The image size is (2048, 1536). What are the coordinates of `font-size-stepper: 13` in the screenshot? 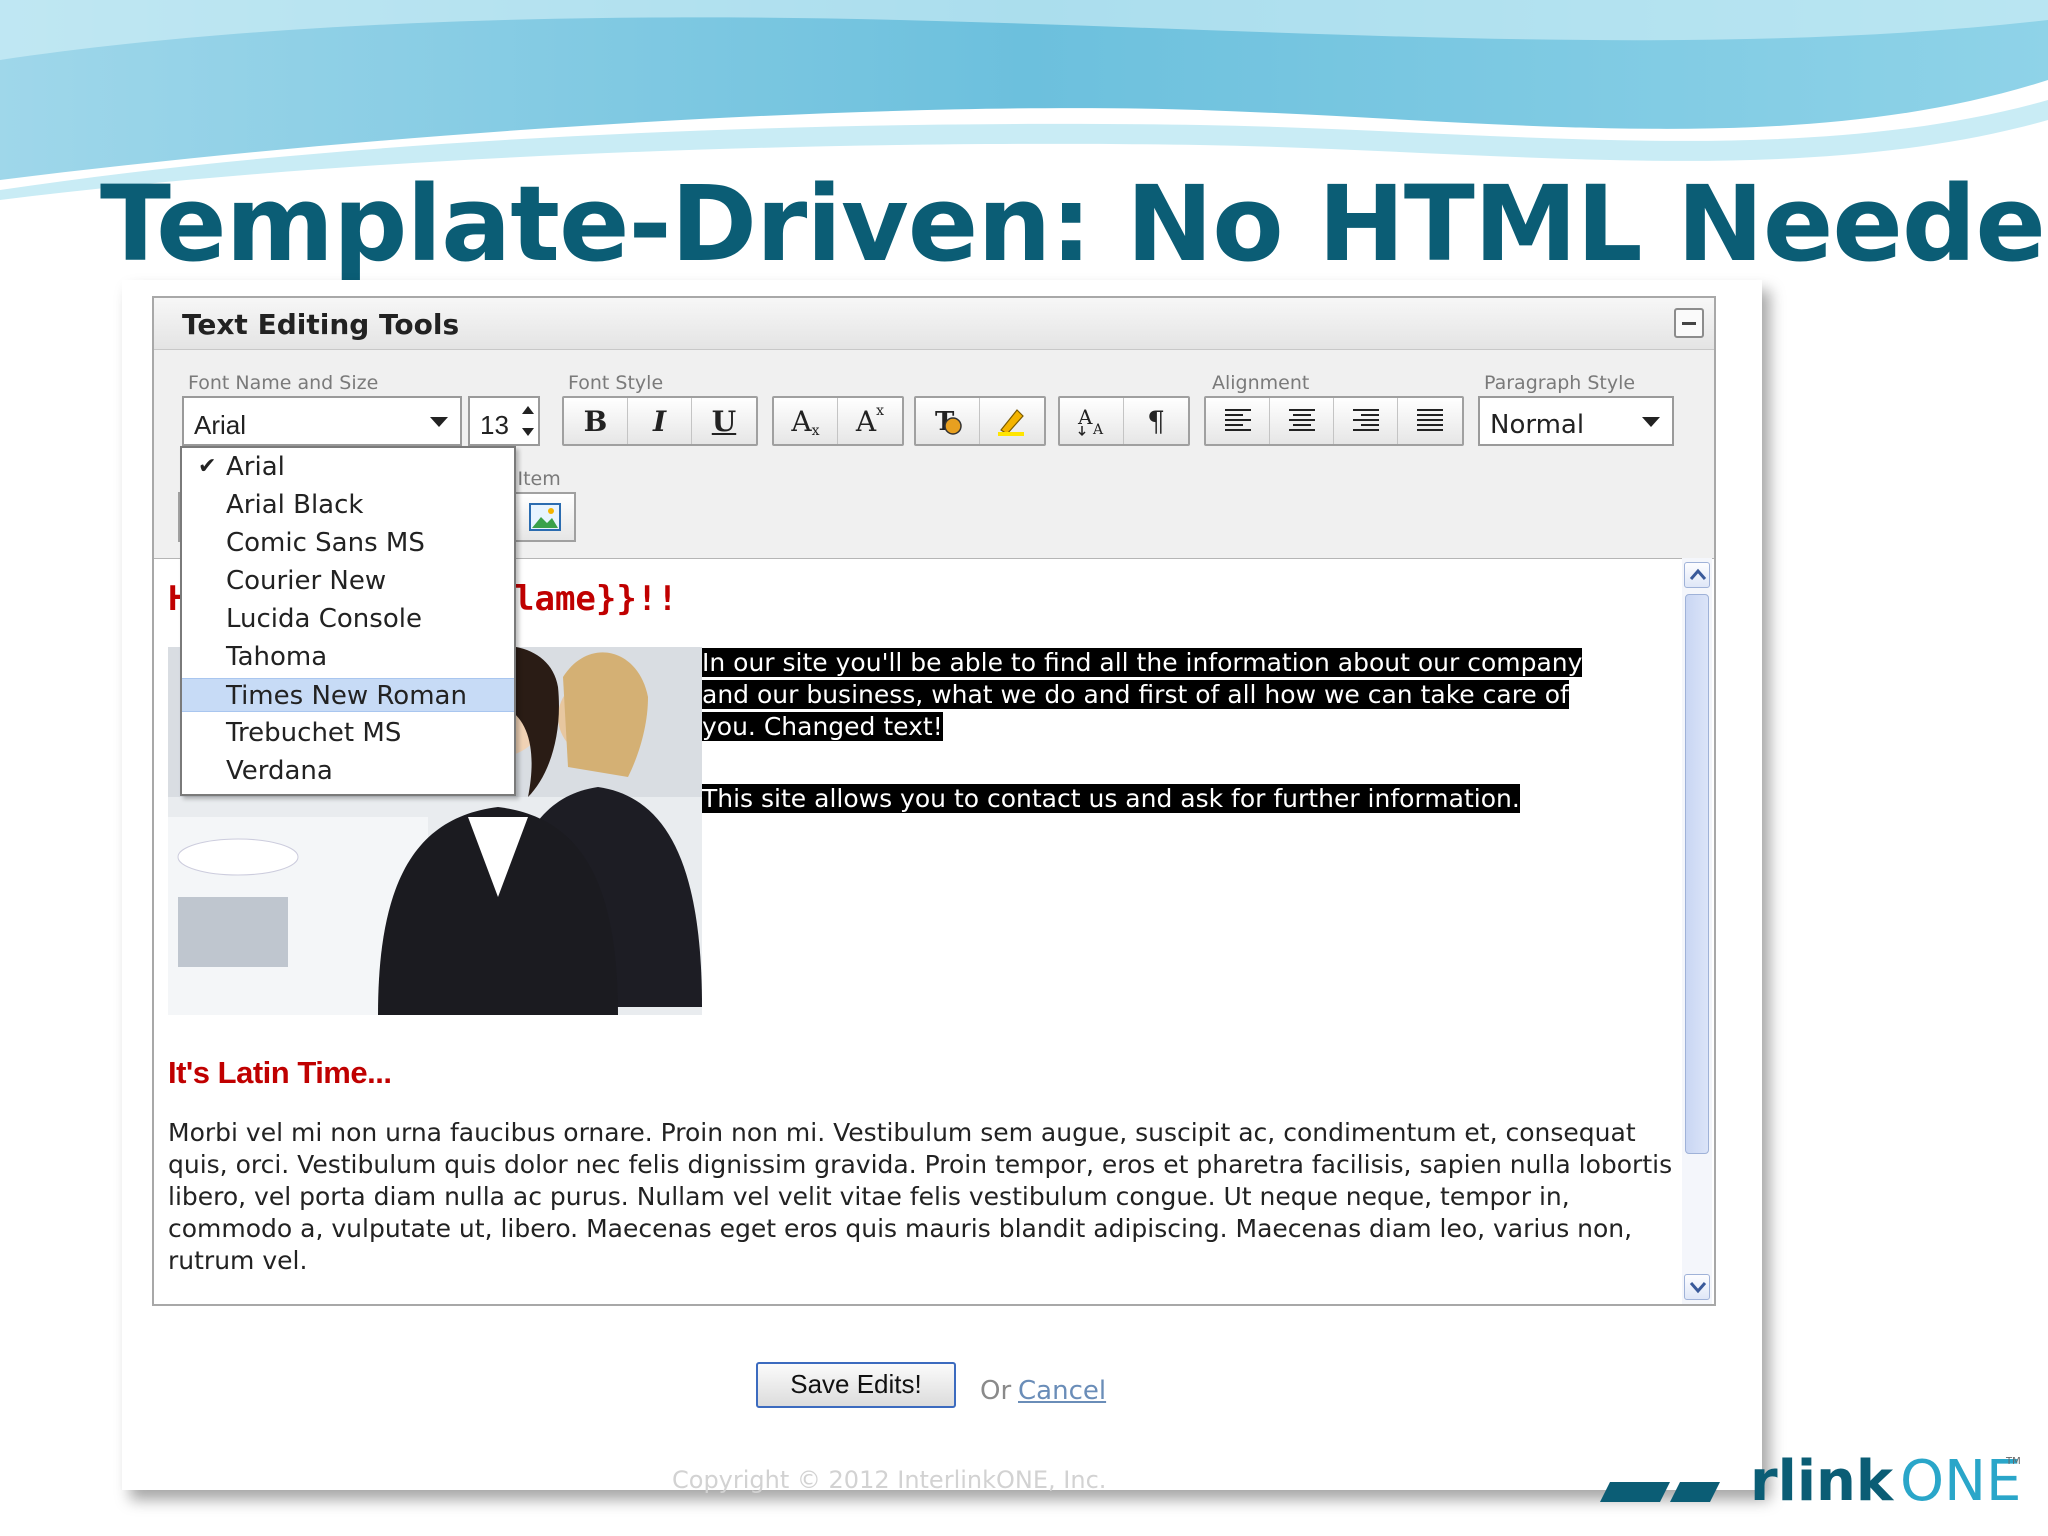 It's located at (504, 421).